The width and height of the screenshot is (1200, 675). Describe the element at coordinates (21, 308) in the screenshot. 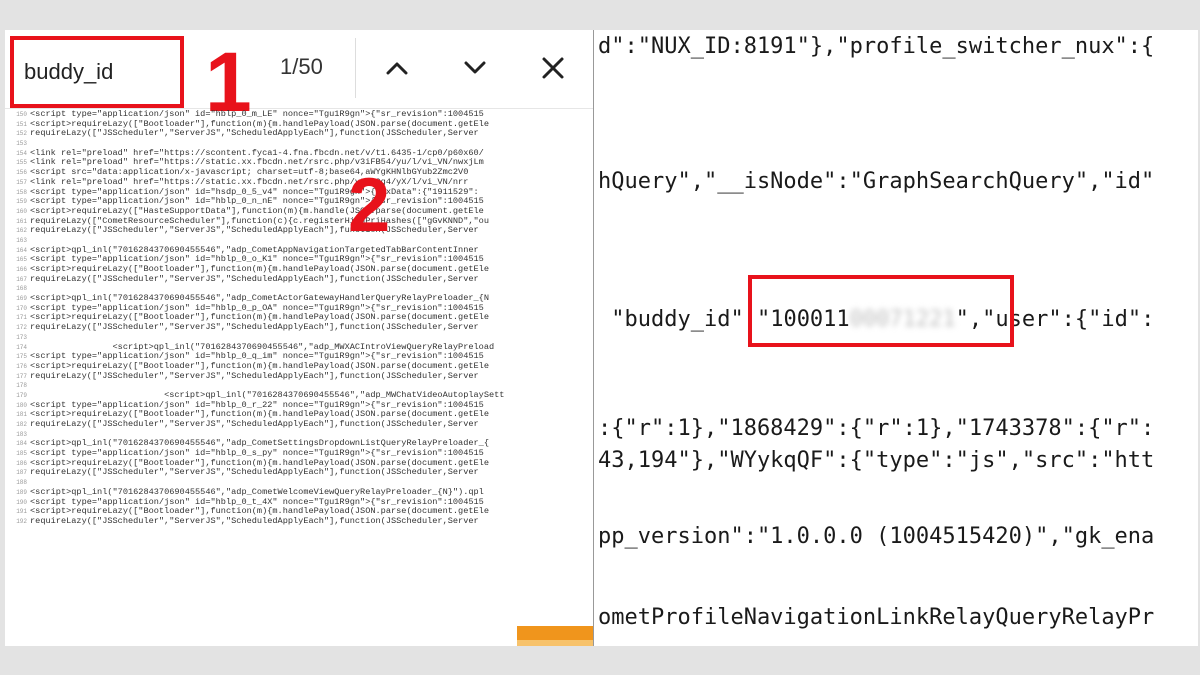

I see `line-number: 170` at that location.